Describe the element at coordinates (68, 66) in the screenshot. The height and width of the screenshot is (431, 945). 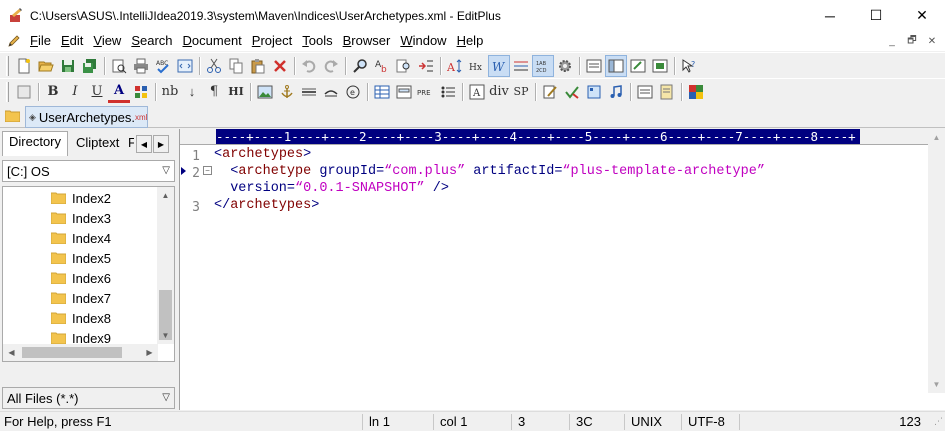
I see `save-icon` at that location.